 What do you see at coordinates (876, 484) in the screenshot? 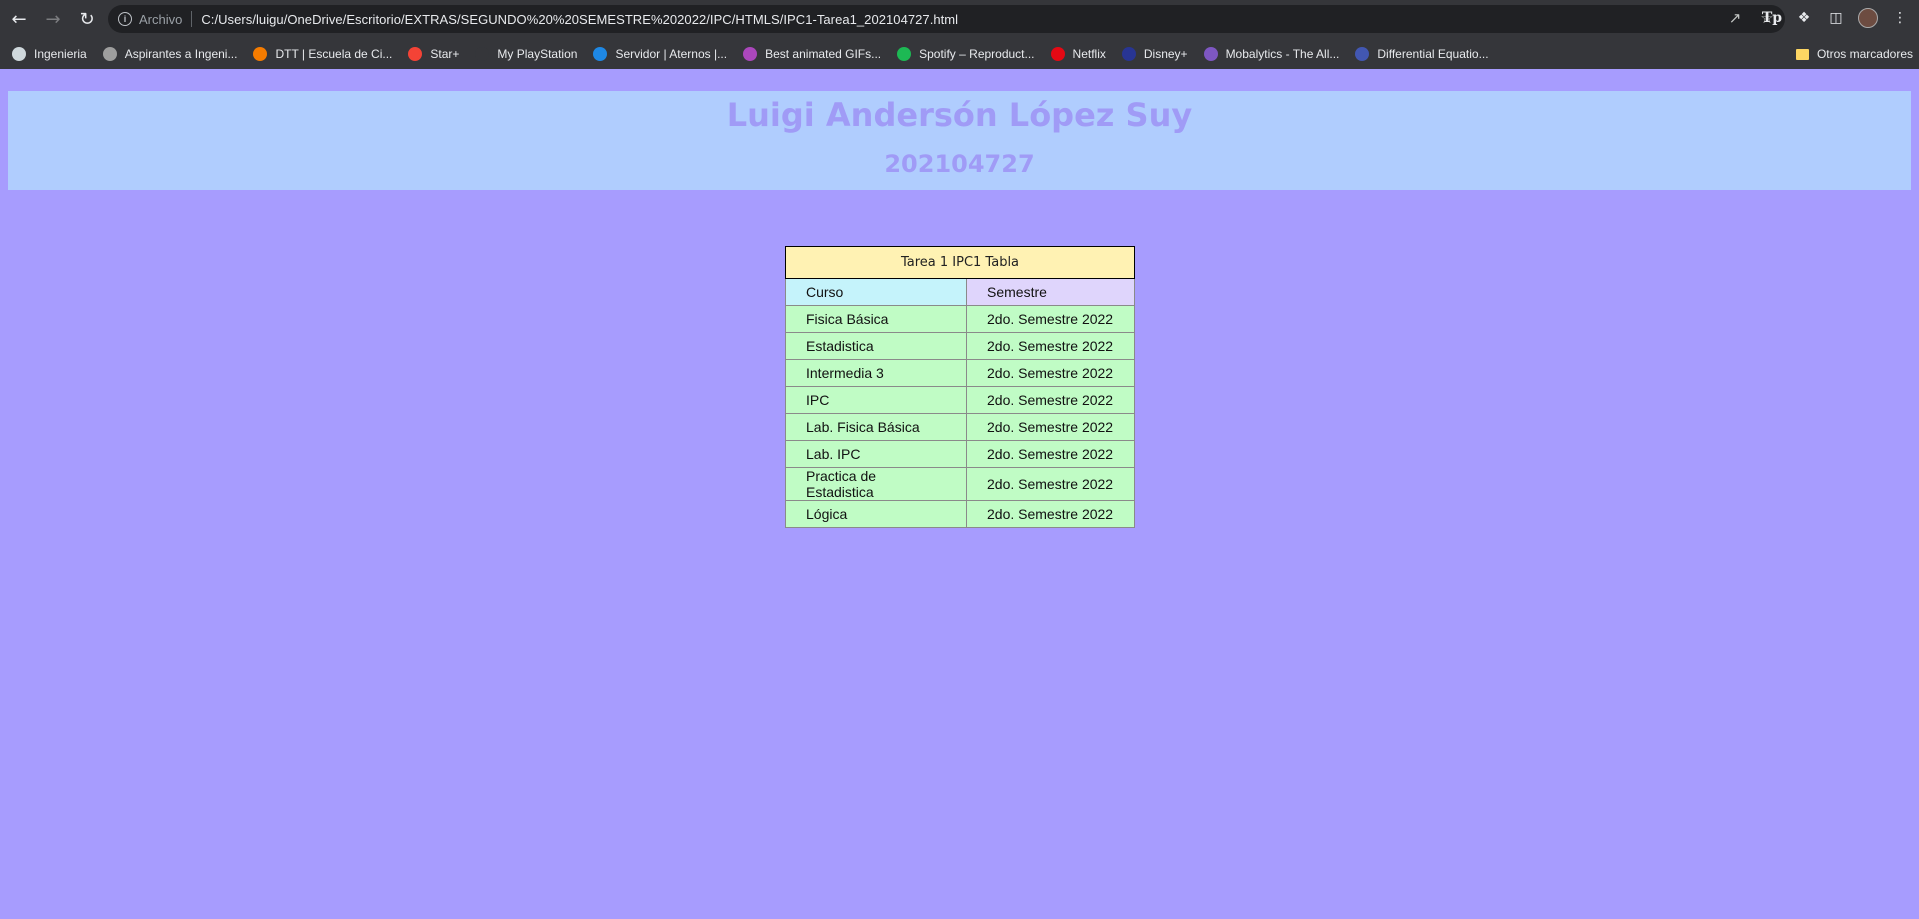
I see `course-cell: Practica de Estadistica` at bounding box center [876, 484].